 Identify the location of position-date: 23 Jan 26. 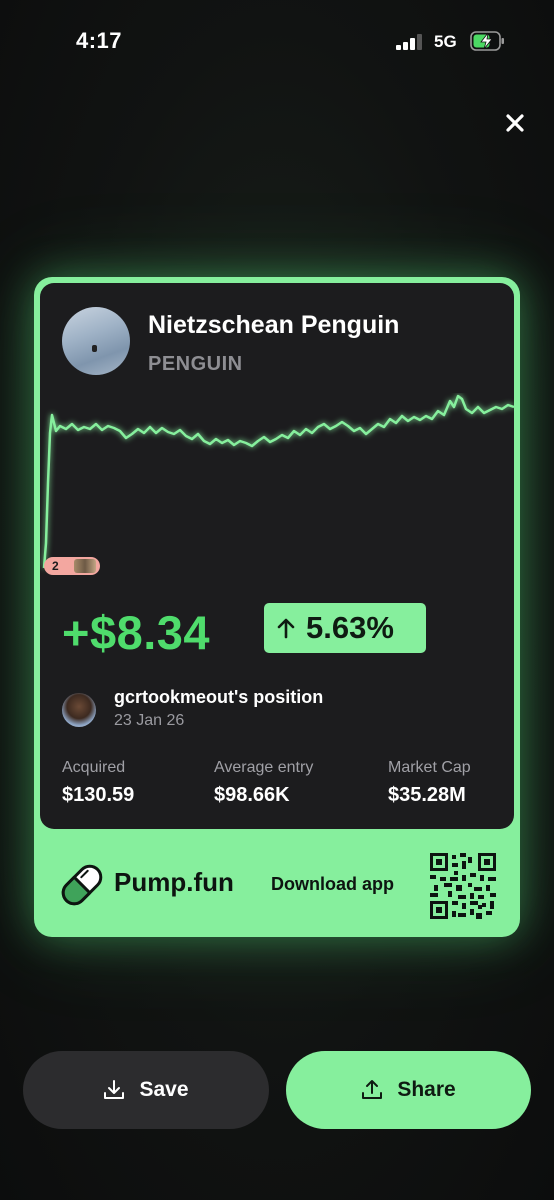
(149, 720).